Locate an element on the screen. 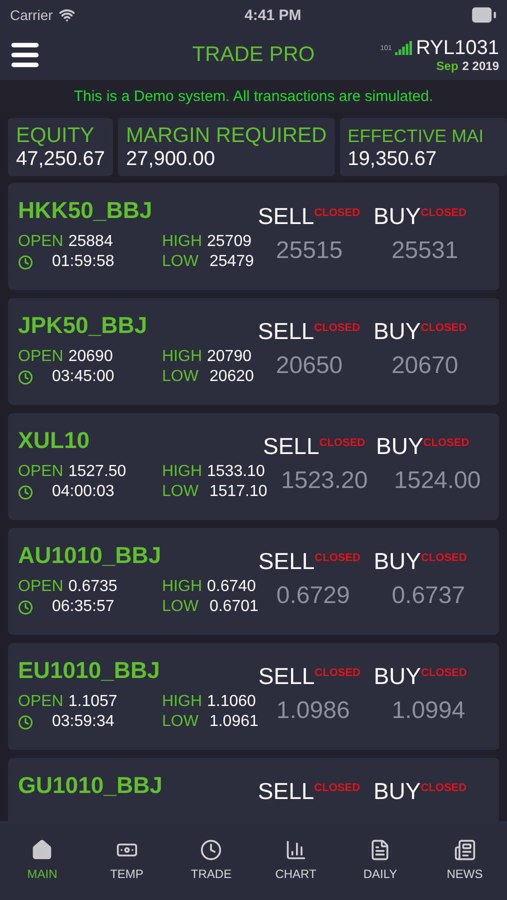 This screenshot has height=900, width=507. tab-item: TEMP is located at coordinates (126, 860).